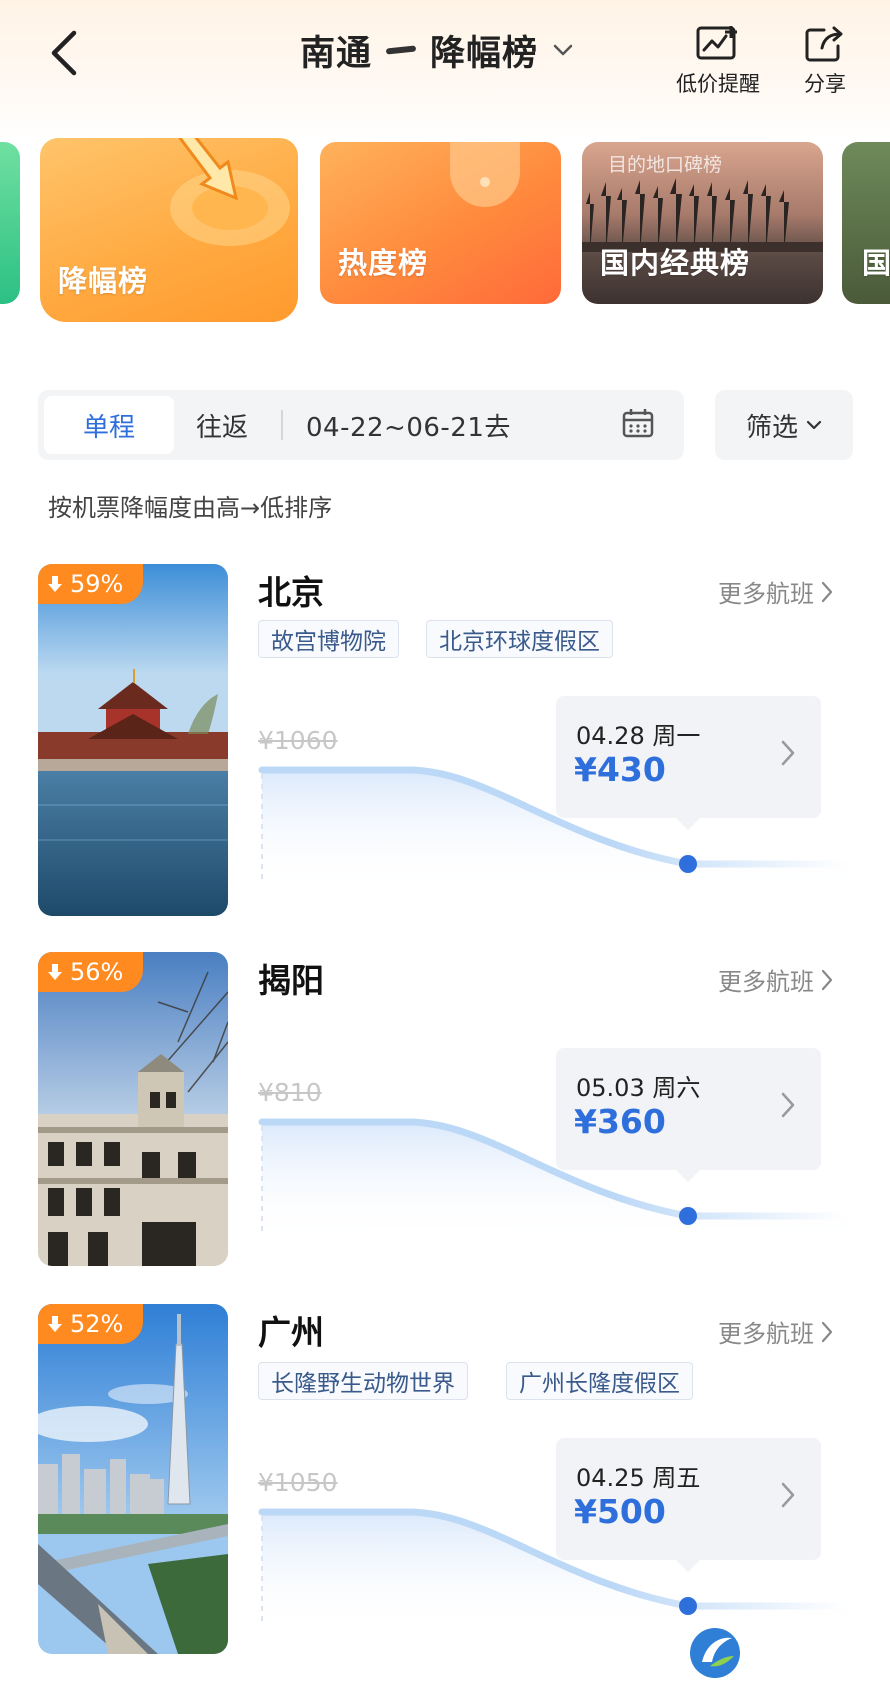 Image resolution: width=890 pixels, height=1684 pixels. What do you see at coordinates (298, 1482) in the screenshot?
I see `original-price: ¥1050` at bounding box center [298, 1482].